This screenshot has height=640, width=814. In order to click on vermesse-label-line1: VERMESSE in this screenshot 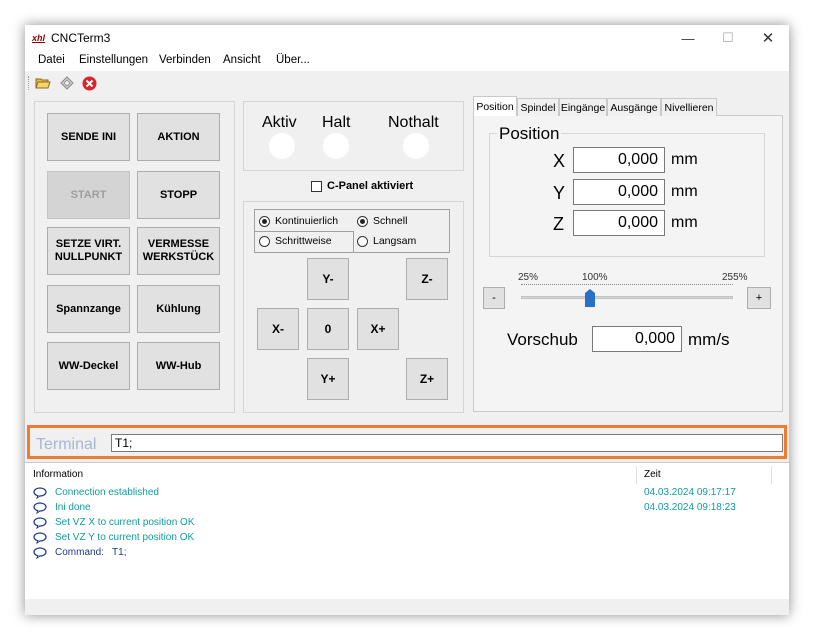, I will do `click(178, 244)`.